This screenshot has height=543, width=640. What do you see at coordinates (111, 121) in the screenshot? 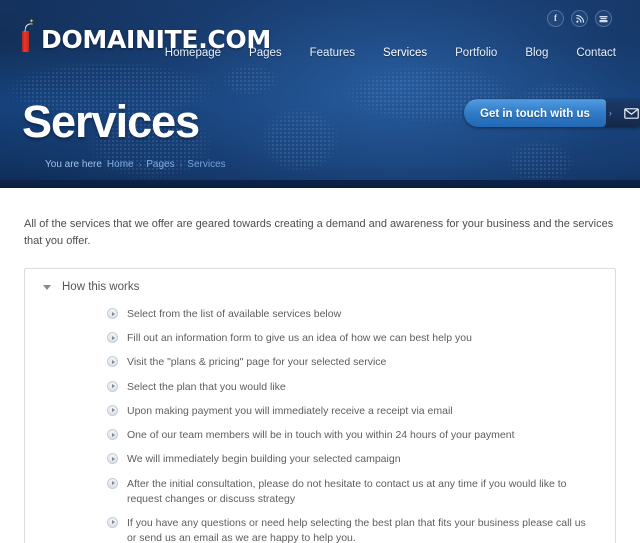
I see `page-title: Services` at bounding box center [111, 121].